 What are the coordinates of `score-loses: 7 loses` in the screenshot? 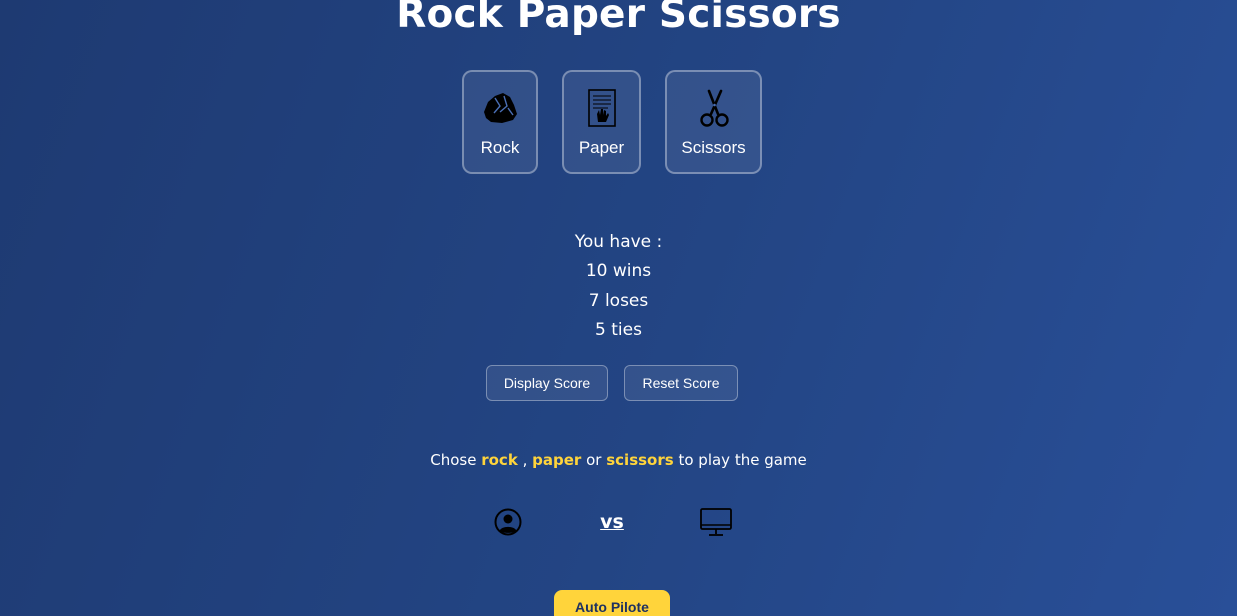 It's located at (618, 301).